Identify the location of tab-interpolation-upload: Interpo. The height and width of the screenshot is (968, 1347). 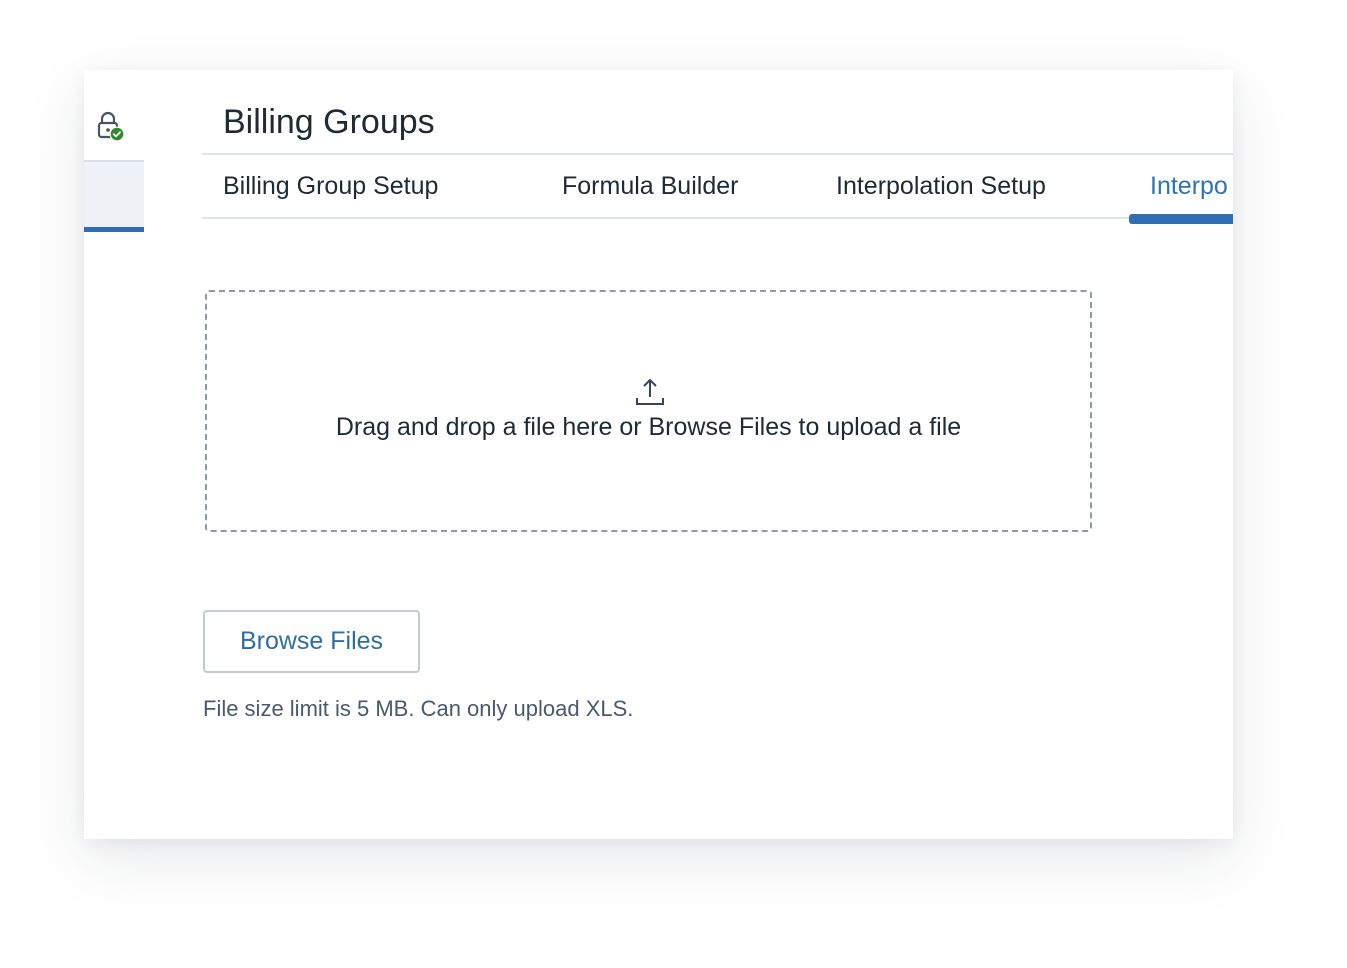
(1189, 186).